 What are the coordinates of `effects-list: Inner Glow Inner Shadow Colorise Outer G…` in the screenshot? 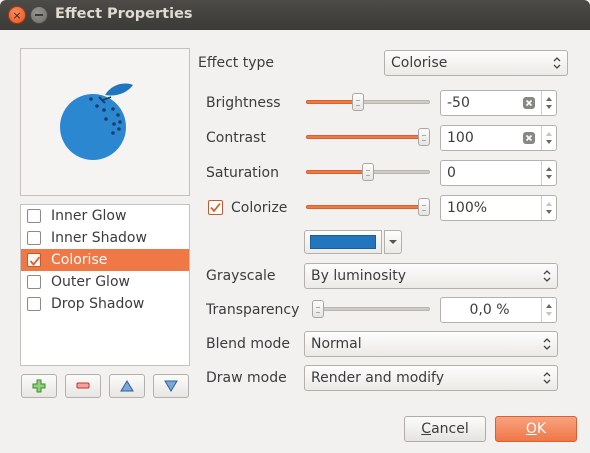 It's located at (105, 285).